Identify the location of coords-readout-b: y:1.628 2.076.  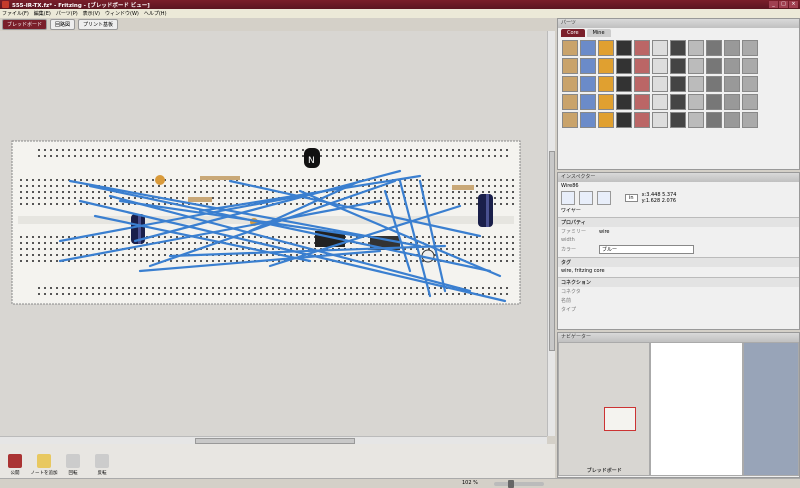
(659, 201).